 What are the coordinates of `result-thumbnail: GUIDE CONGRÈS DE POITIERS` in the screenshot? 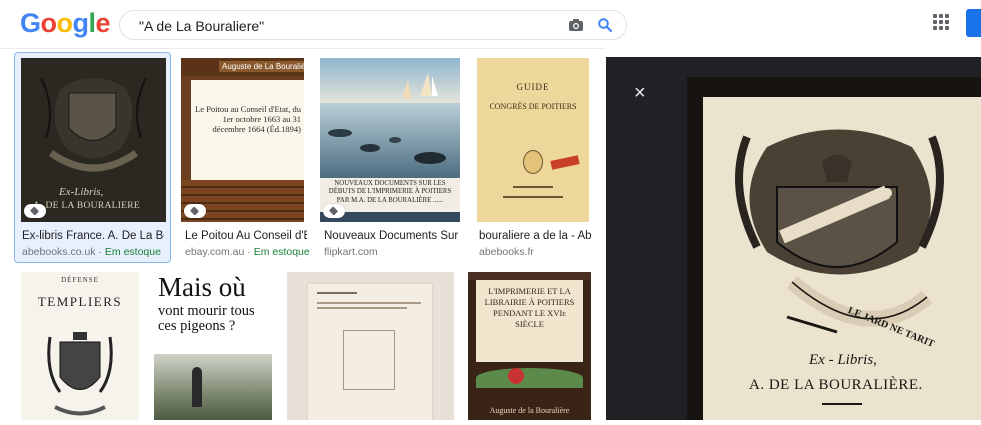 It's located at (533, 140).